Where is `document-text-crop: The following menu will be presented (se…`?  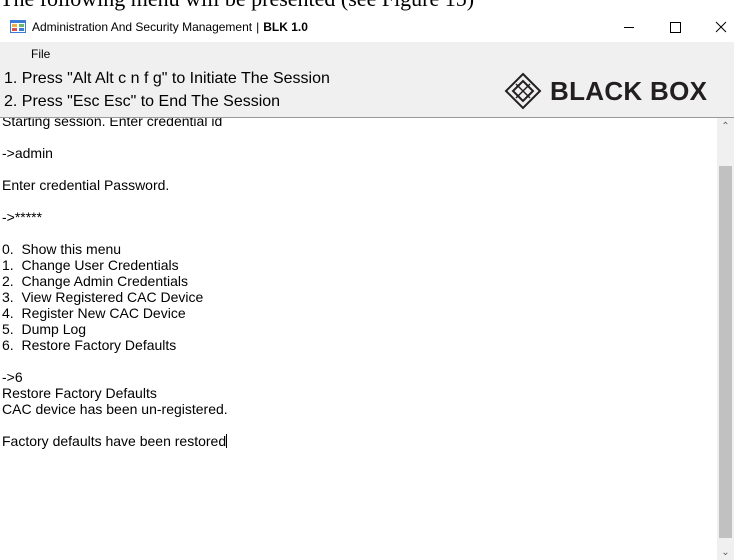
document-text-crop: The following menu will be presented (se… is located at coordinates (367, 6).